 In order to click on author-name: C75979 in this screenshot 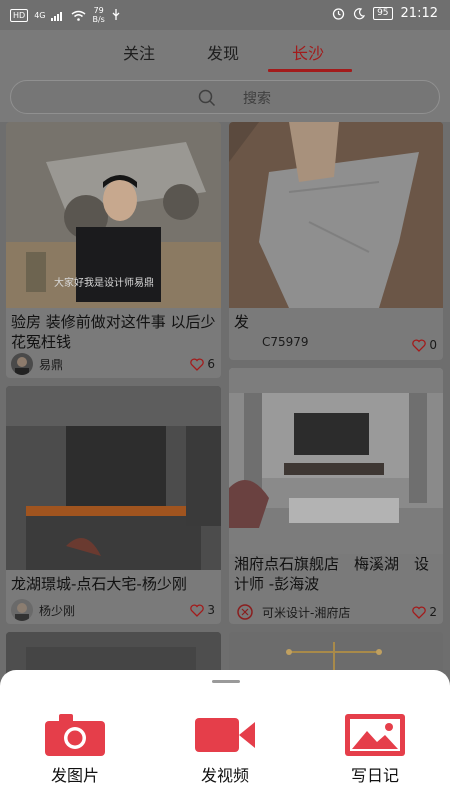, I will do `click(285, 342)`.